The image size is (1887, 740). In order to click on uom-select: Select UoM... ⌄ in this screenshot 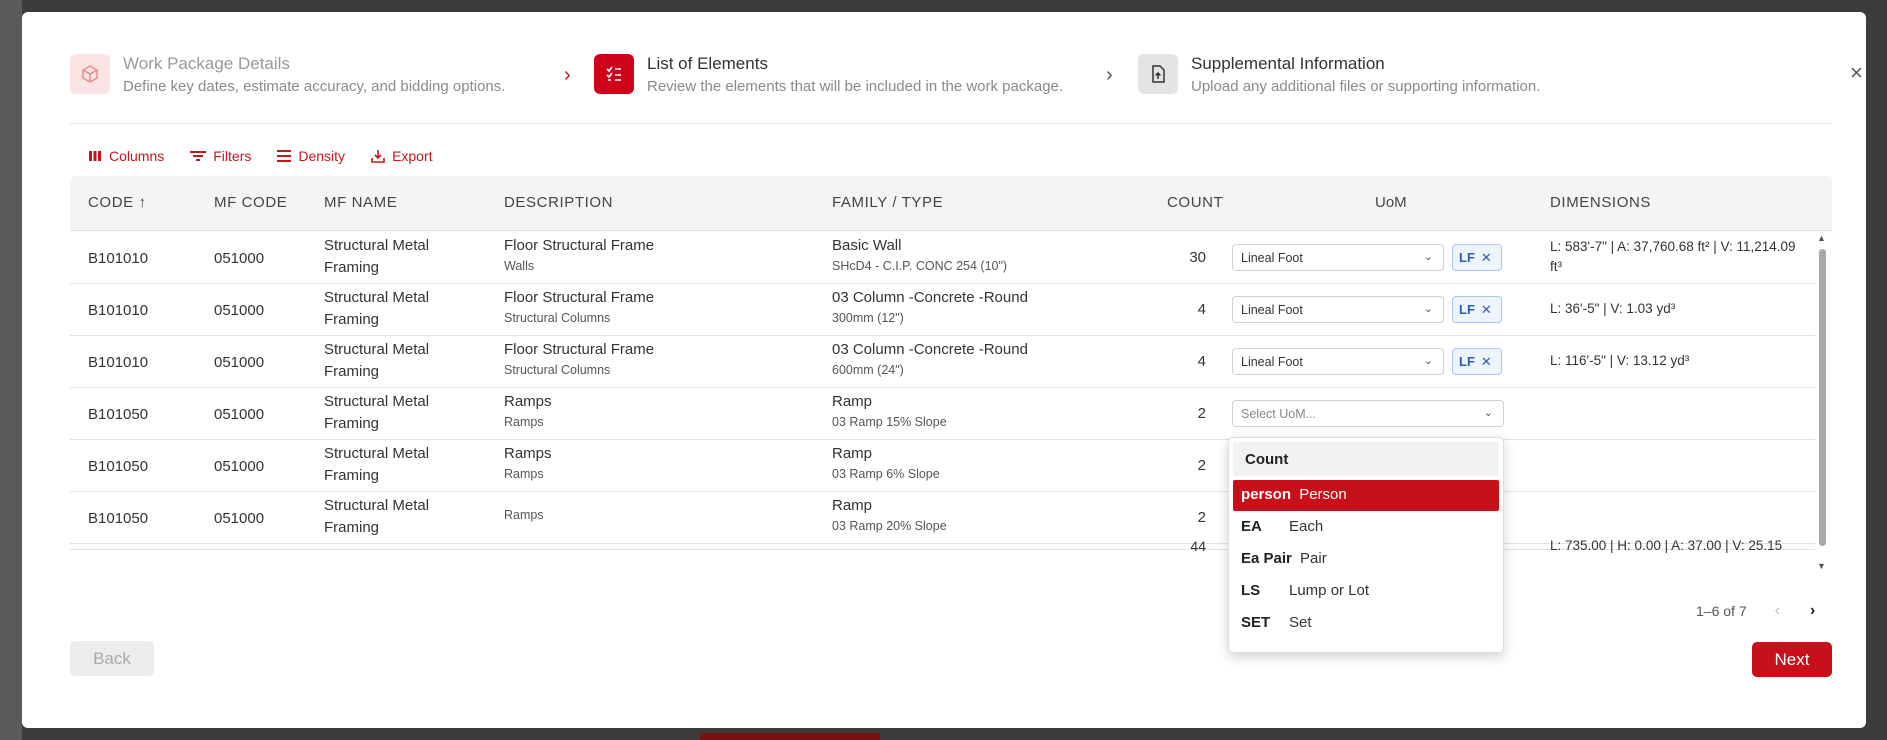, I will do `click(1368, 413)`.